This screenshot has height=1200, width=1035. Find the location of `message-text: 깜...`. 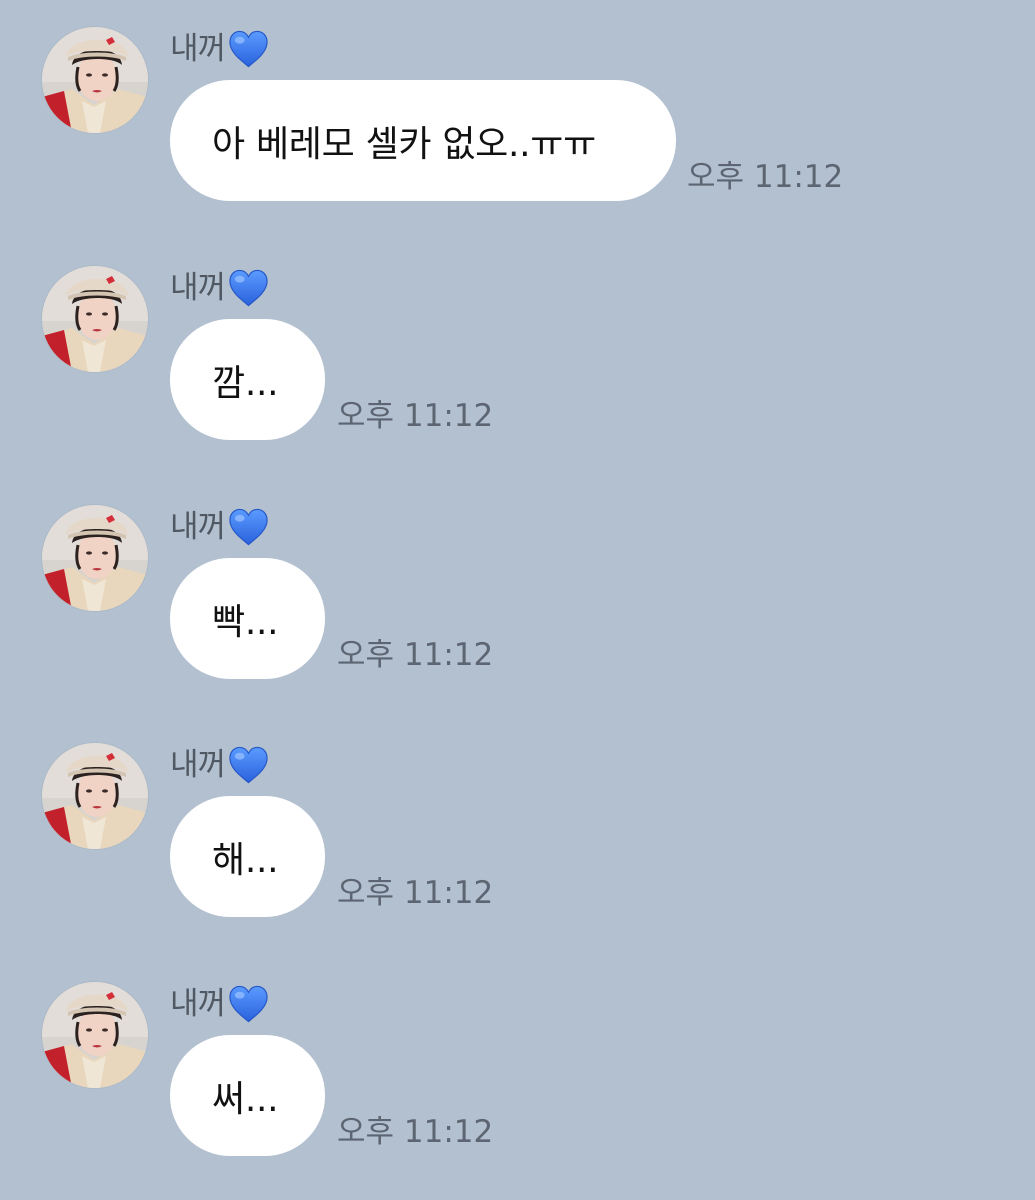

message-text: 깜... is located at coordinates (245, 383).